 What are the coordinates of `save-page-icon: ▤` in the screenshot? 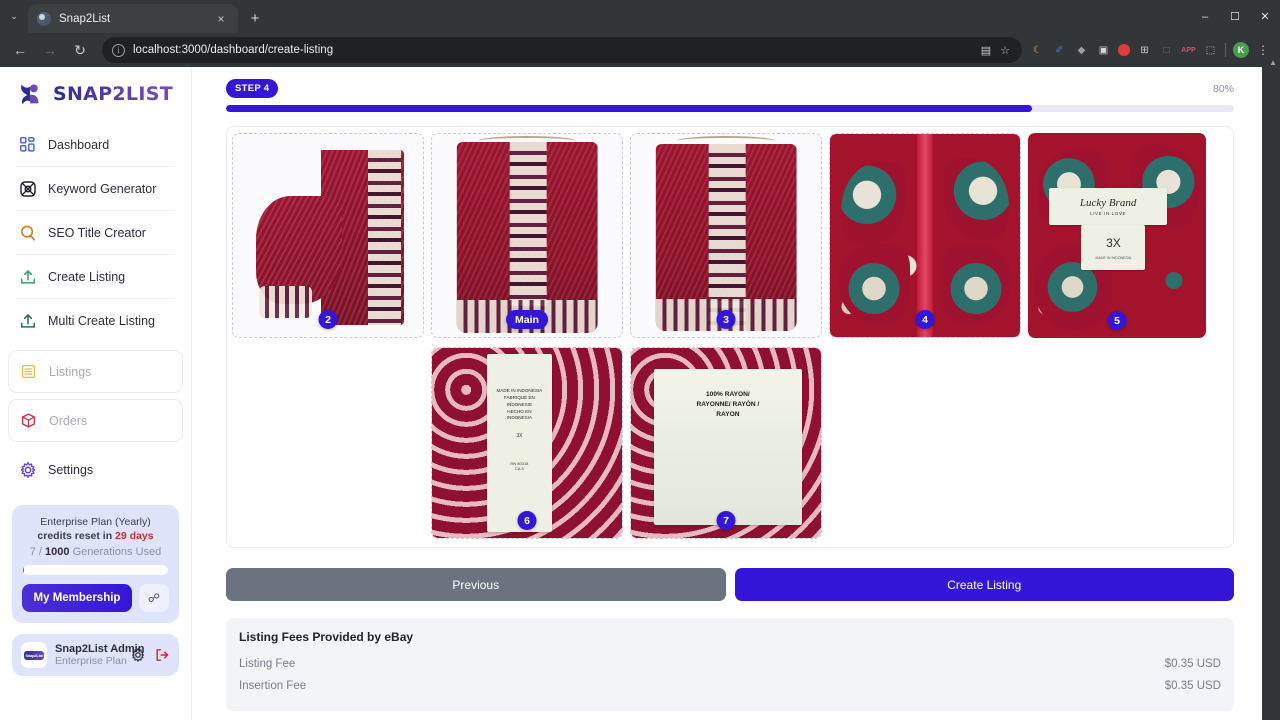 It's located at (986, 50).